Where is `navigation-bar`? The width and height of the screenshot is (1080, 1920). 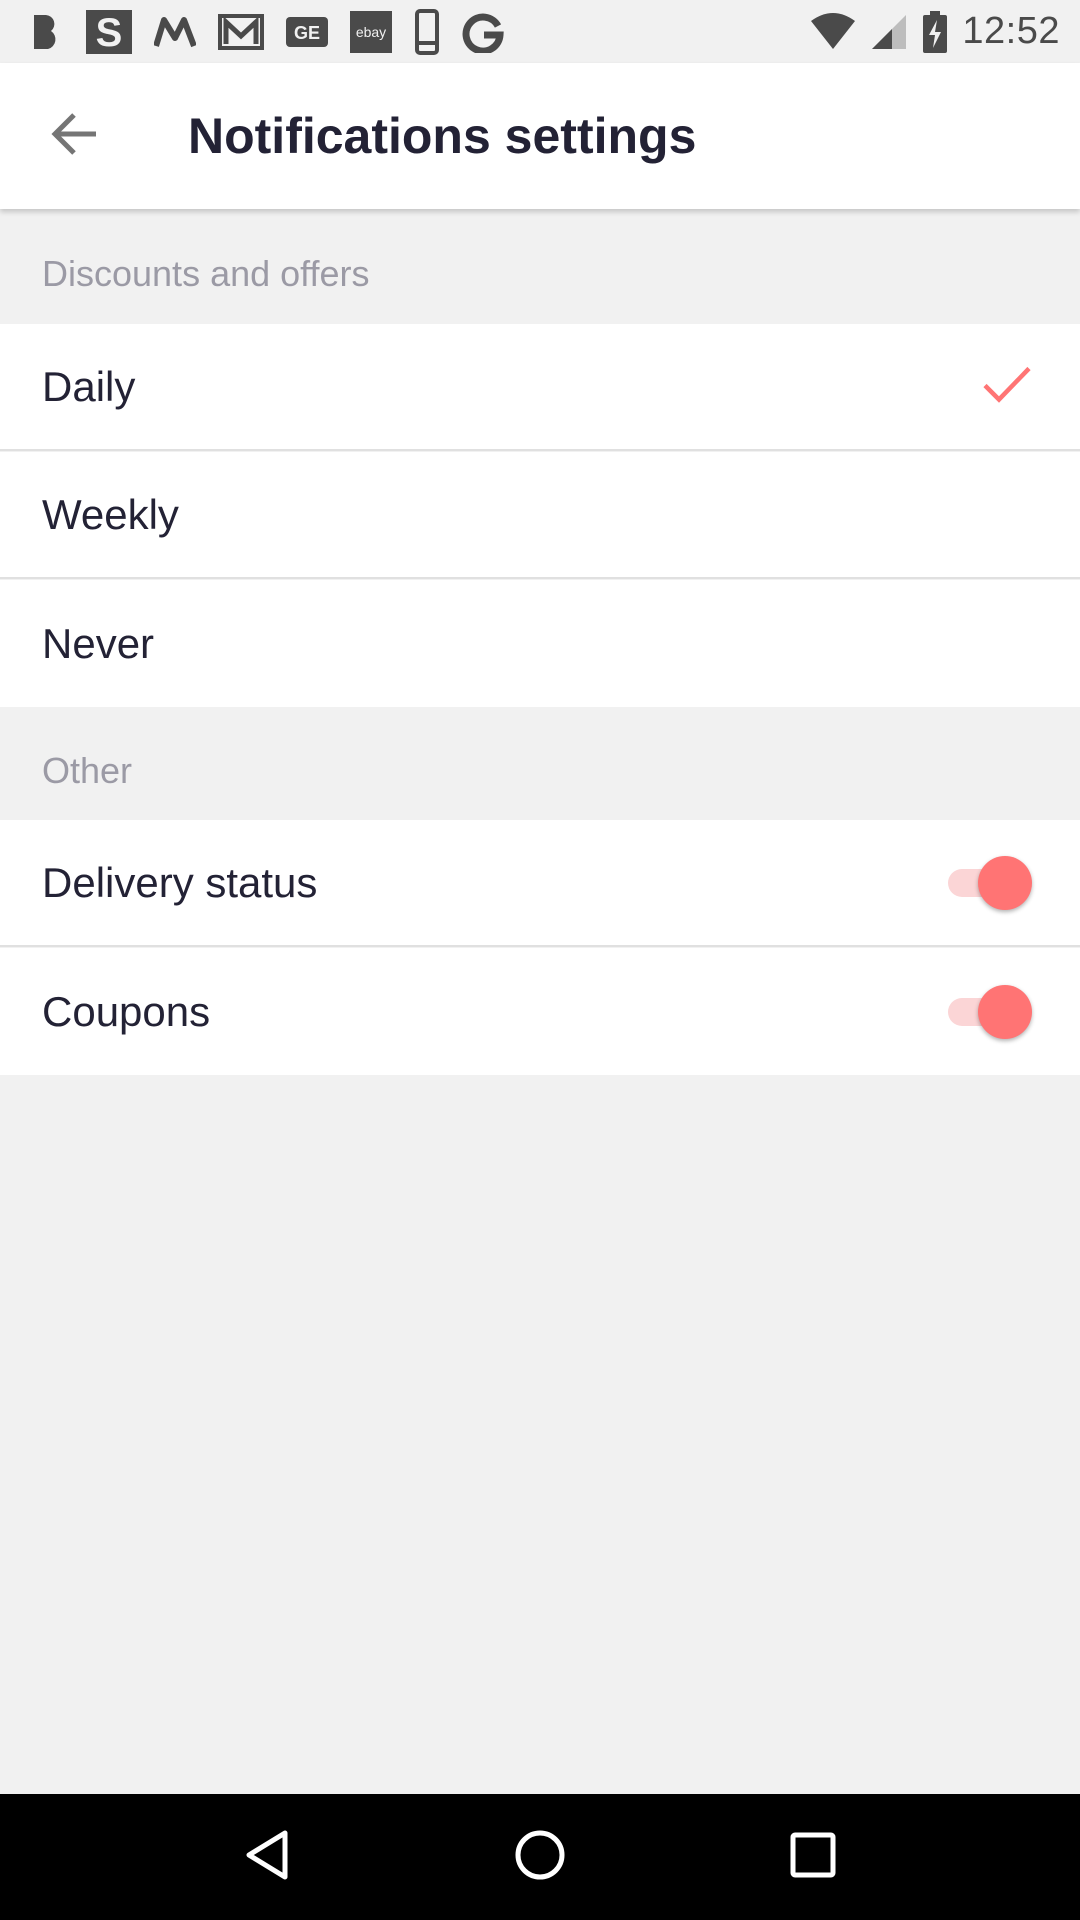 navigation-bar is located at coordinates (540, 1857).